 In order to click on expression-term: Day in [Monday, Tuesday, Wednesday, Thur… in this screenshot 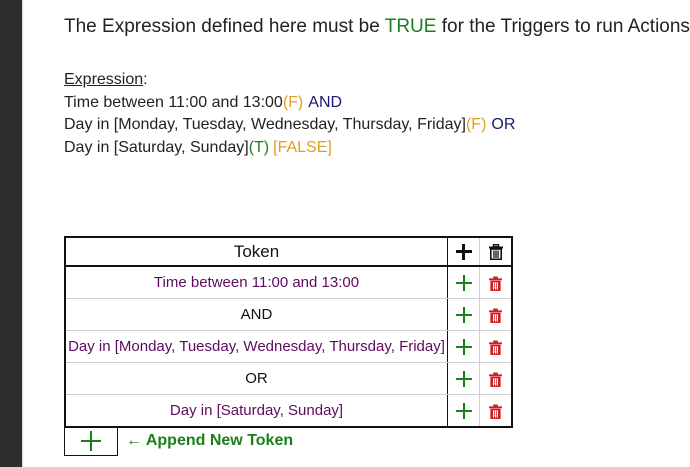, I will do `click(265, 124)`.